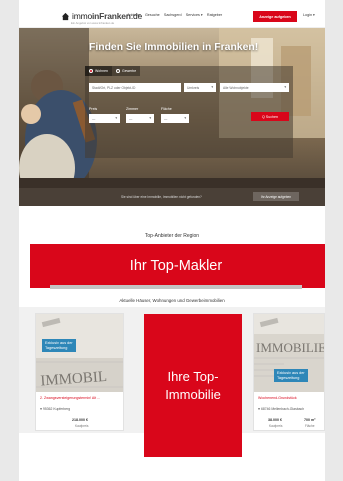 This screenshot has width=343, height=481. What do you see at coordinates (275, 16) in the screenshot?
I see `post-ad-button: Anzeige aufgeben` at bounding box center [275, 16].